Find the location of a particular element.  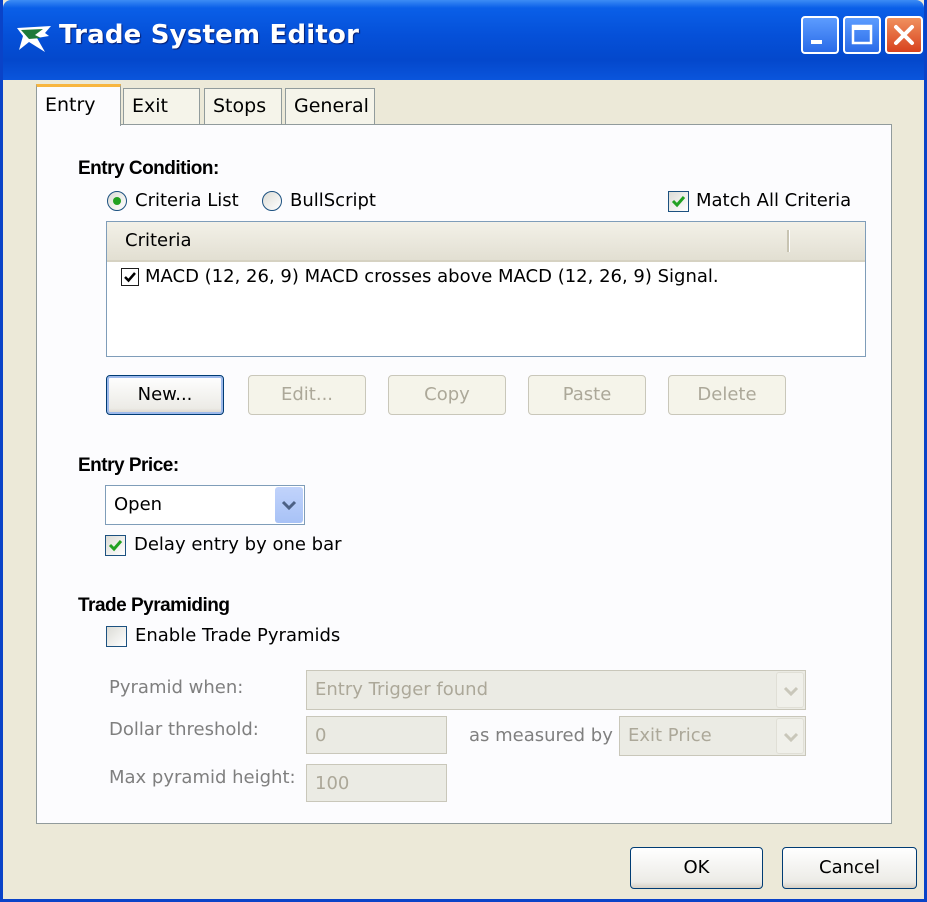

dollar-threshold-input: 0 is located at coordinates (376, 735).